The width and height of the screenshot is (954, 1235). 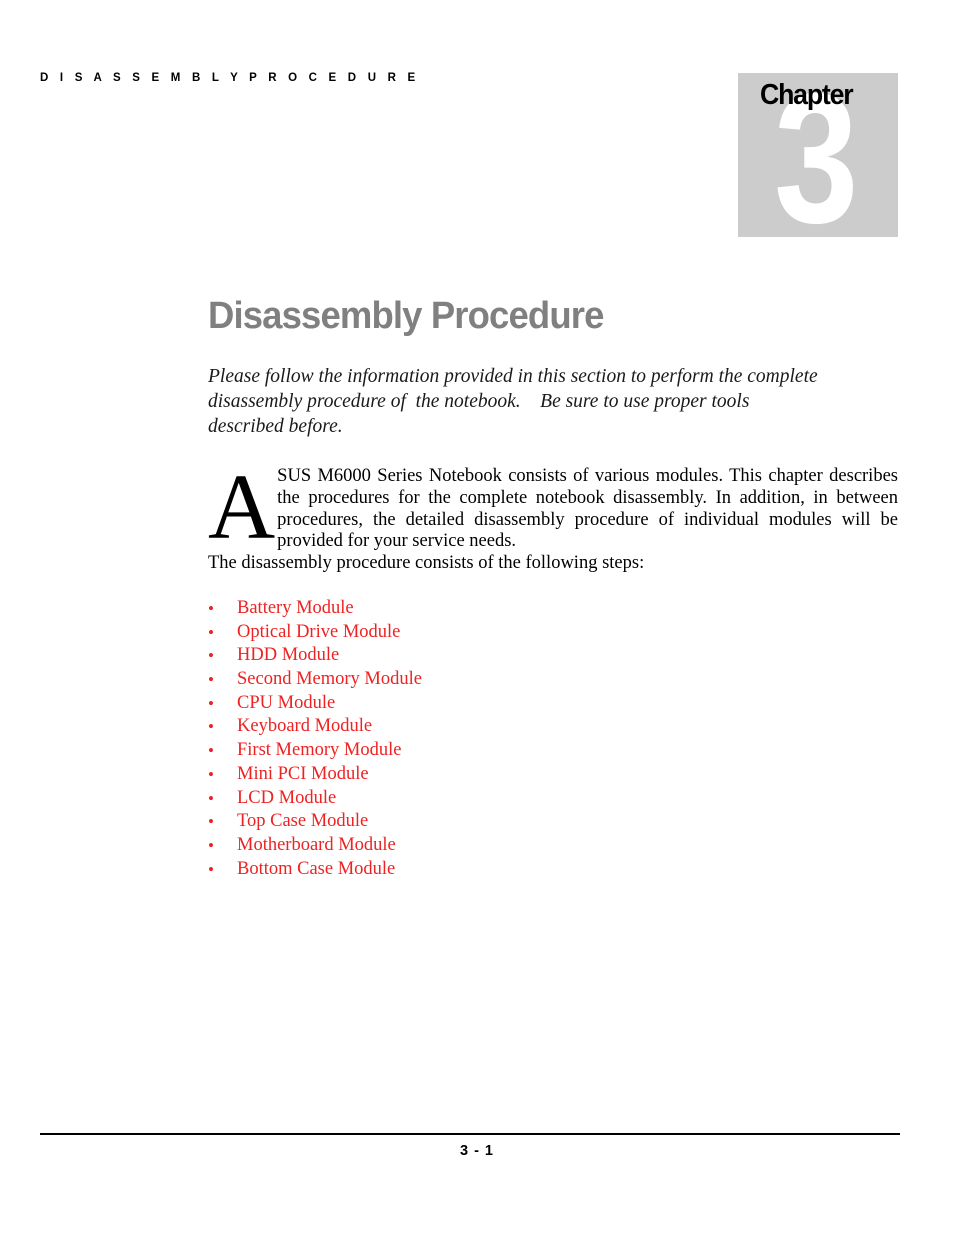 I want to click on list-item-label: Second Memory Module, so click(x=329, y=679).